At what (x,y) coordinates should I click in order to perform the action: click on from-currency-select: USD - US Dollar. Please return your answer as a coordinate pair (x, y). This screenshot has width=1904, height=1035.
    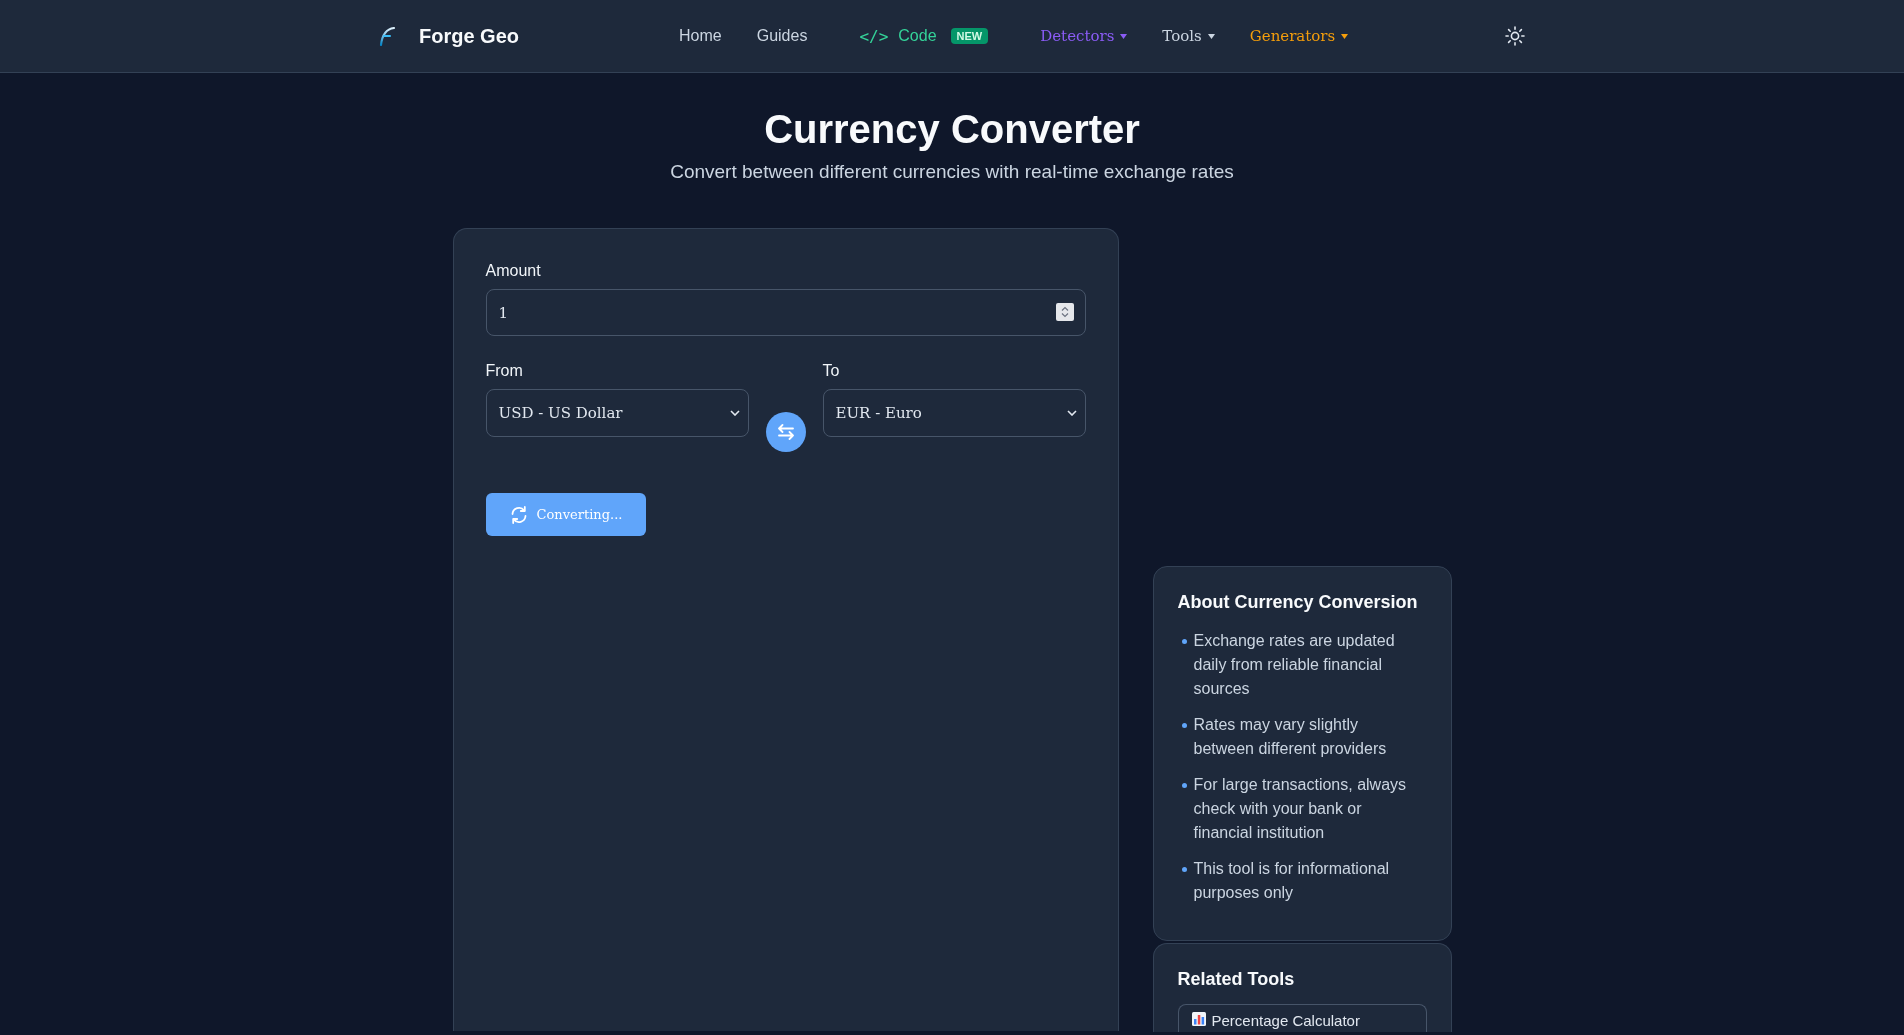
    Looking at the image, I should click on (617, 413).